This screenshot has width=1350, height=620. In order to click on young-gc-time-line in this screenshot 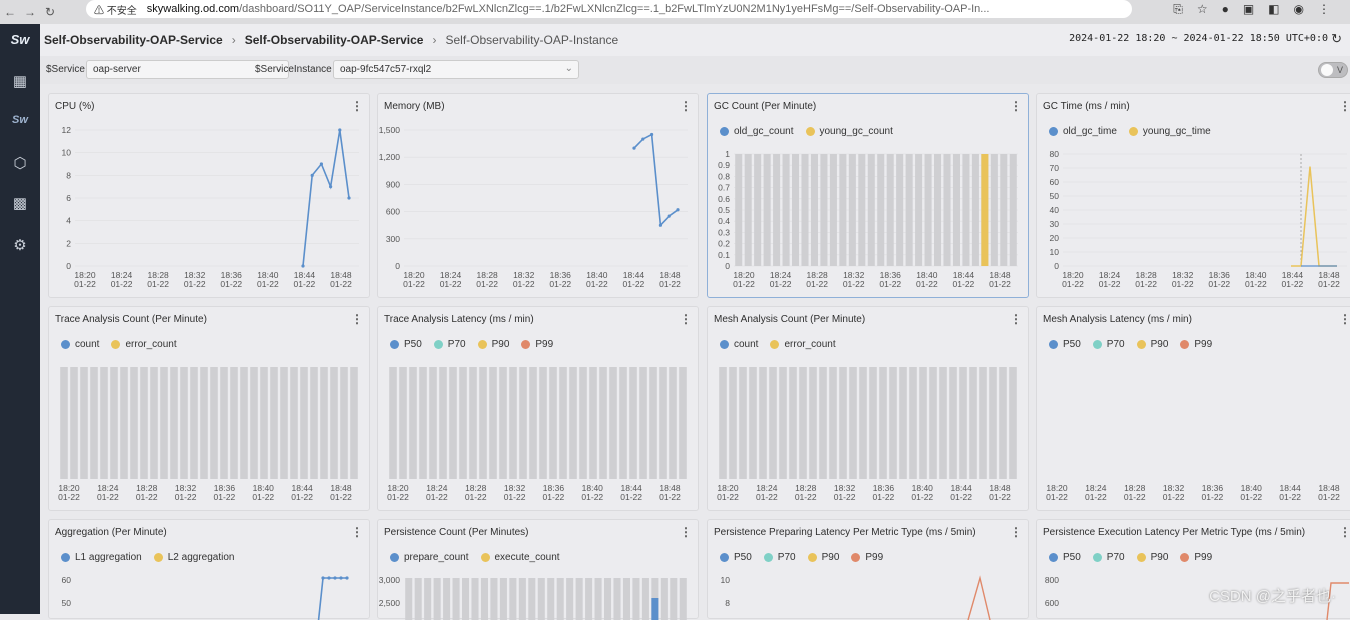, I will do `click(1314, 216)`.